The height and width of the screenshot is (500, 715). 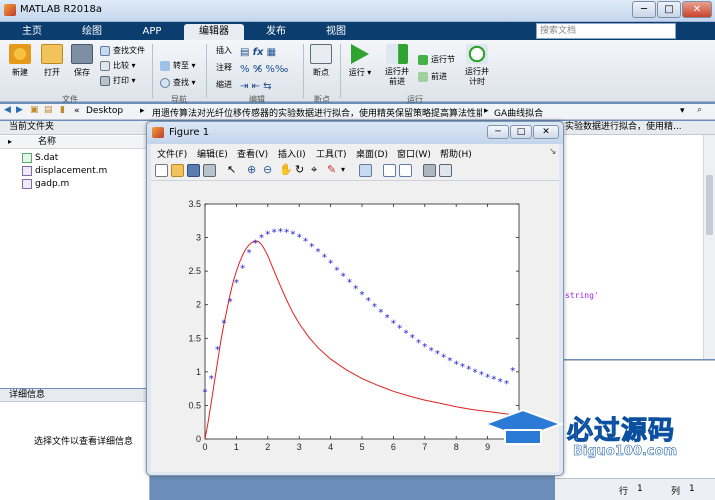 I want to click on breadcrumb-project: 用遗传算法对光纤位移传感器的实验数据进行拟合，使用精英保留策略提高算法性能, so click(x=317, y=112).